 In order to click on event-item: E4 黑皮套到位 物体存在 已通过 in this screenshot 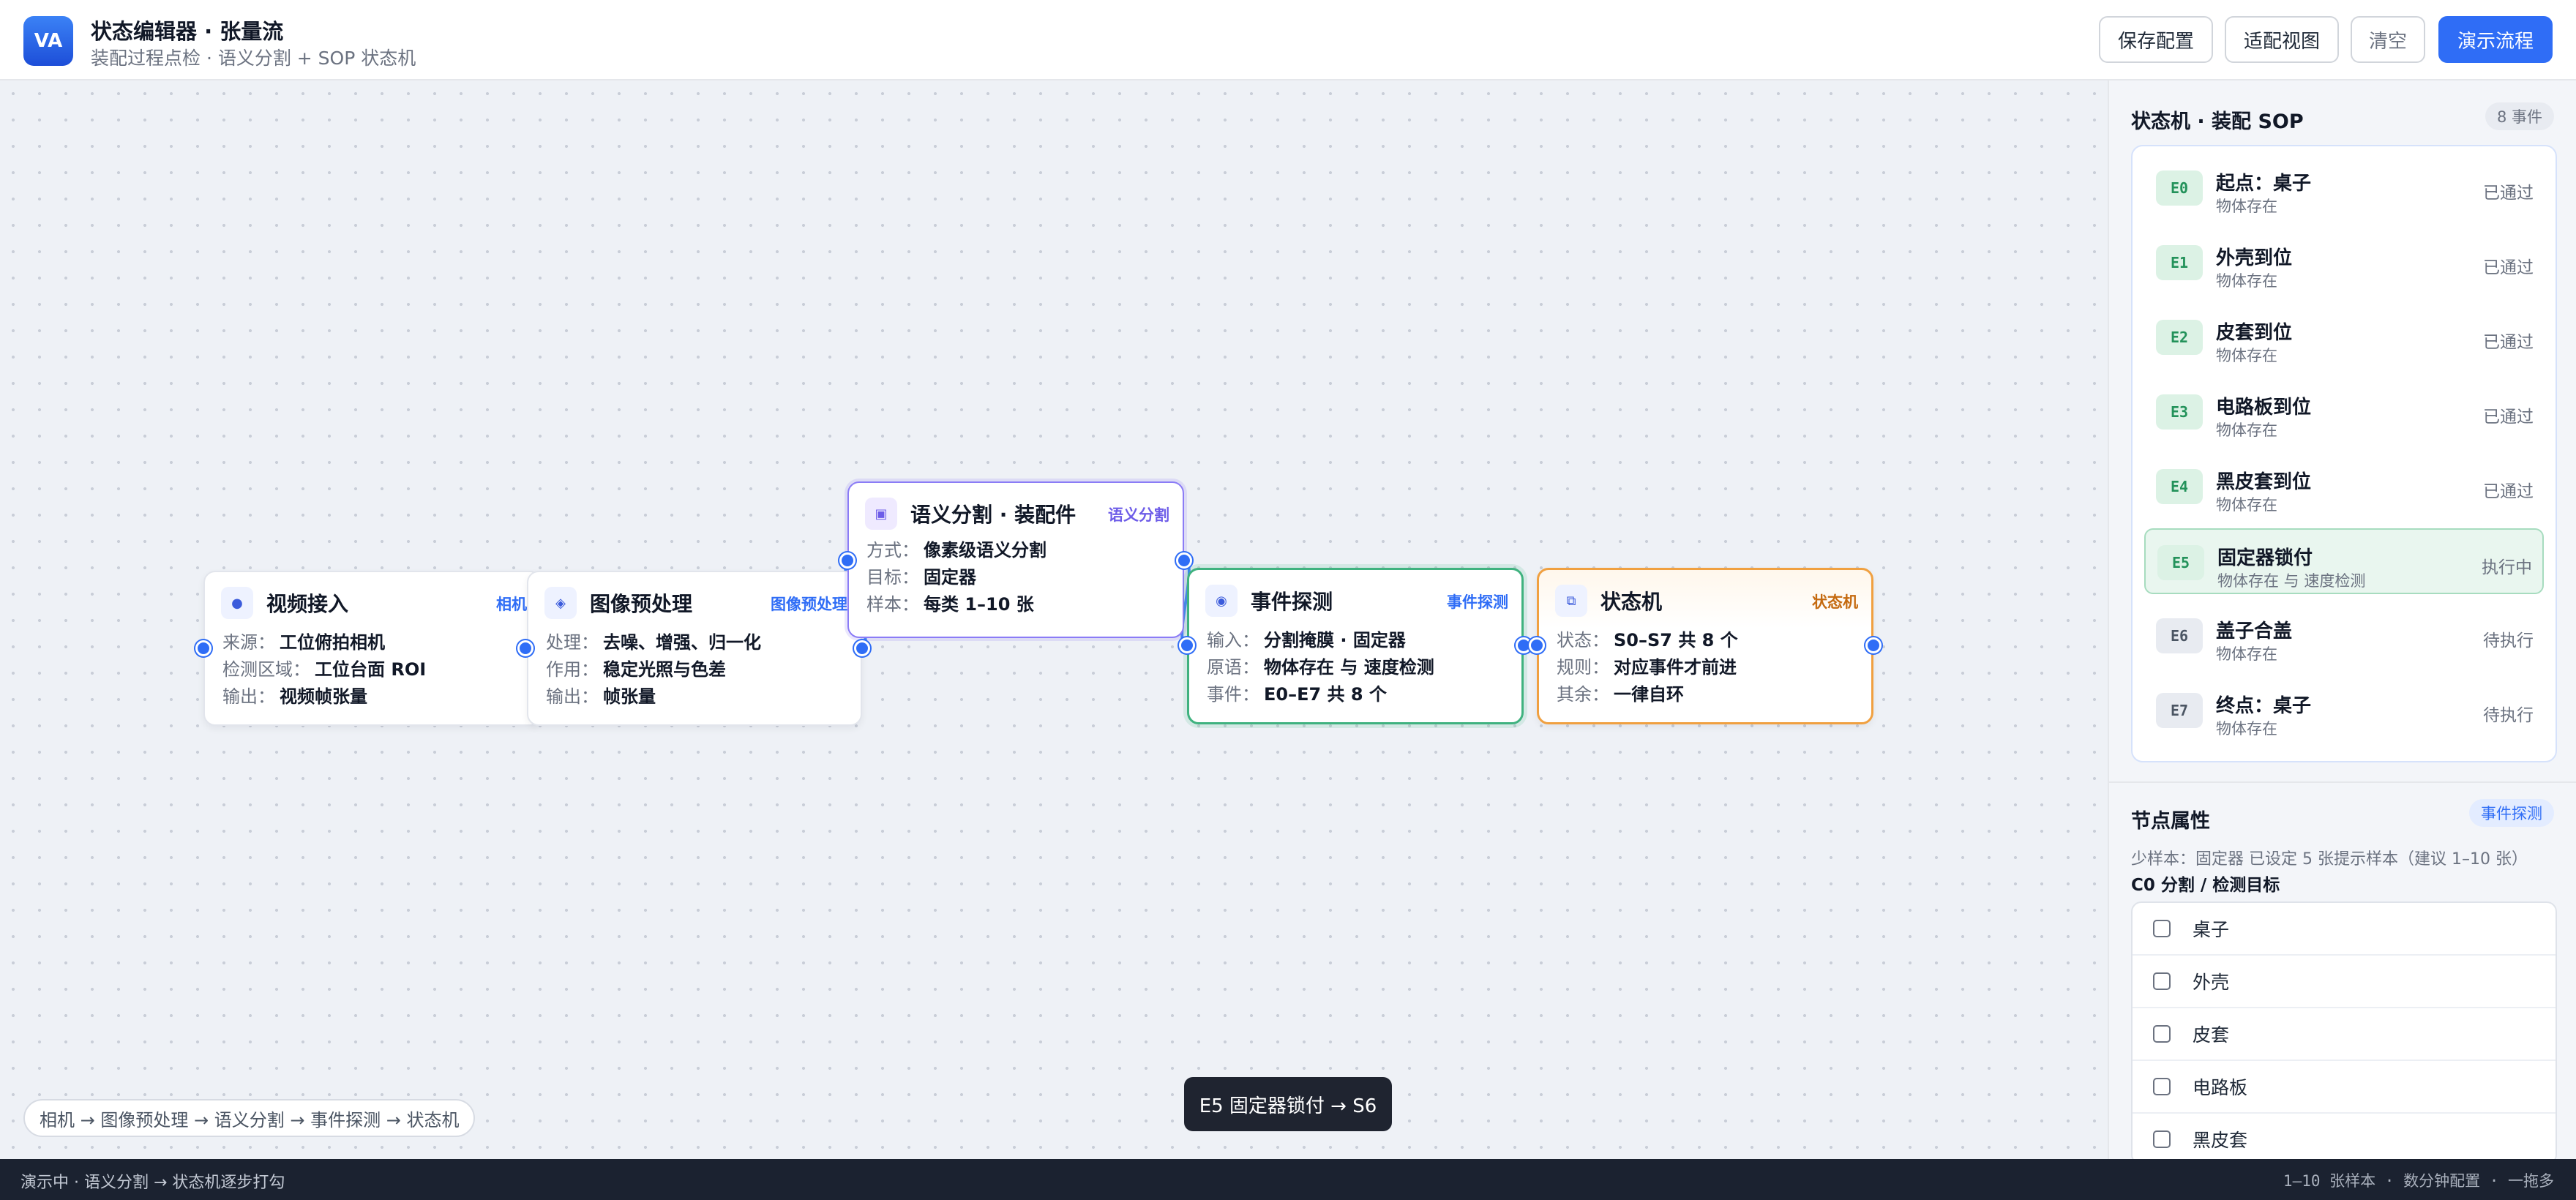, I will do `click(2344, 487)`.